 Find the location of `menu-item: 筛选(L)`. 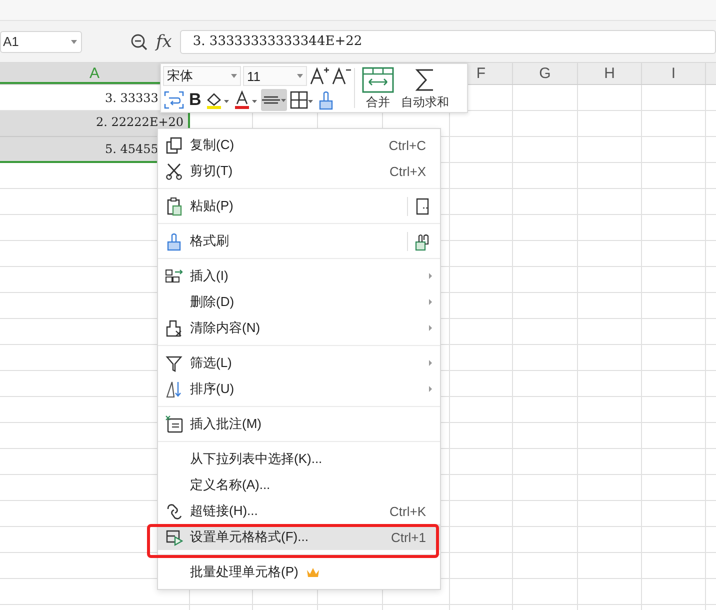

menu-item: 筛选(L) is located at coordinates (299, 363).